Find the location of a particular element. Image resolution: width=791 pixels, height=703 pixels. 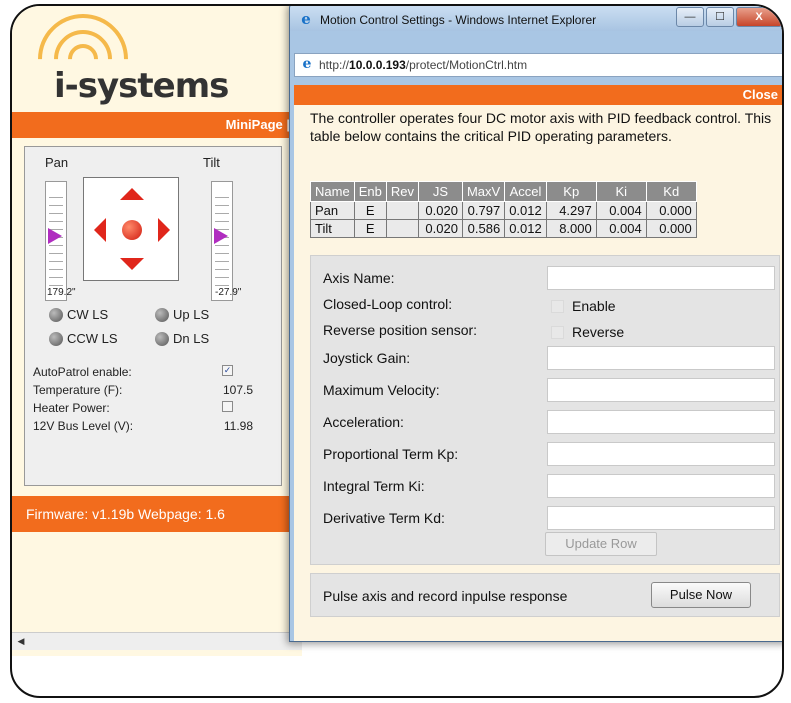

tilt-position-marker is located at coordinates (221, 236).